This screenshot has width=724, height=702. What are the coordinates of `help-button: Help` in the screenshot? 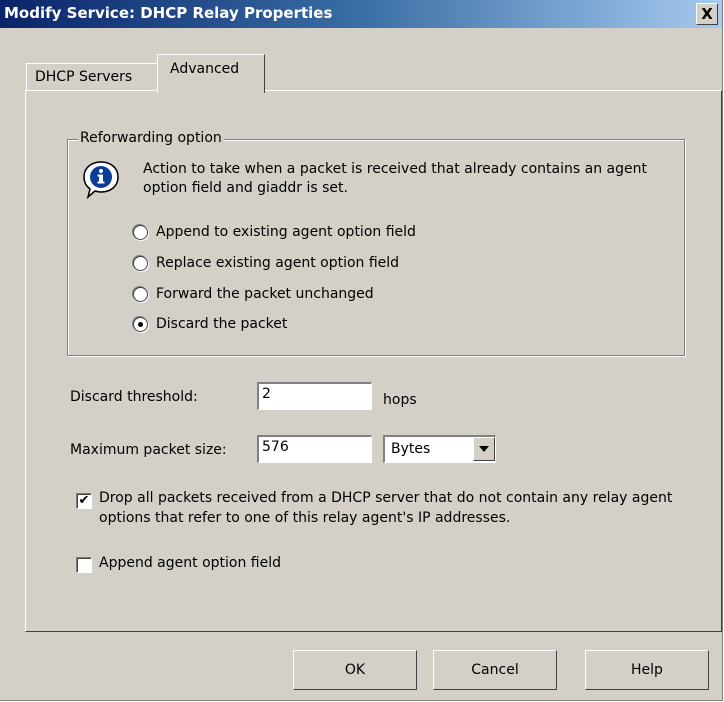 It's located at (647, 670).